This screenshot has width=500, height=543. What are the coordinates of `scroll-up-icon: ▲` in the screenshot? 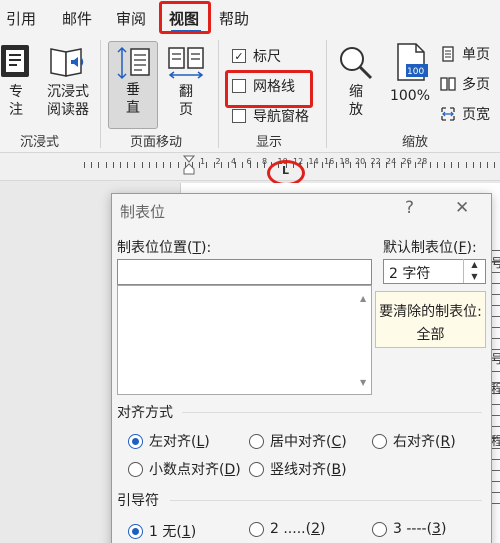 It's located at (363, 298).